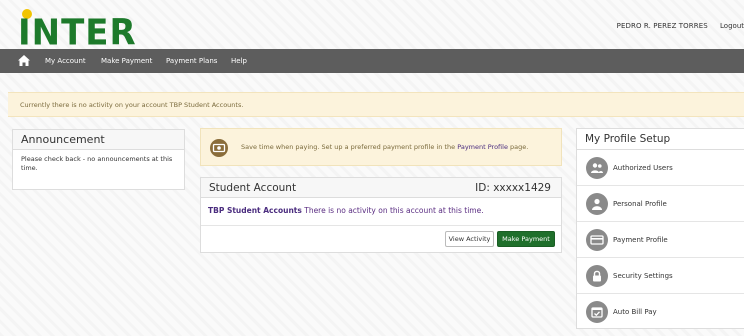  Describe the element at coordinates (597, 240) in the screenshot. I see `credit-card-icon` at that location.